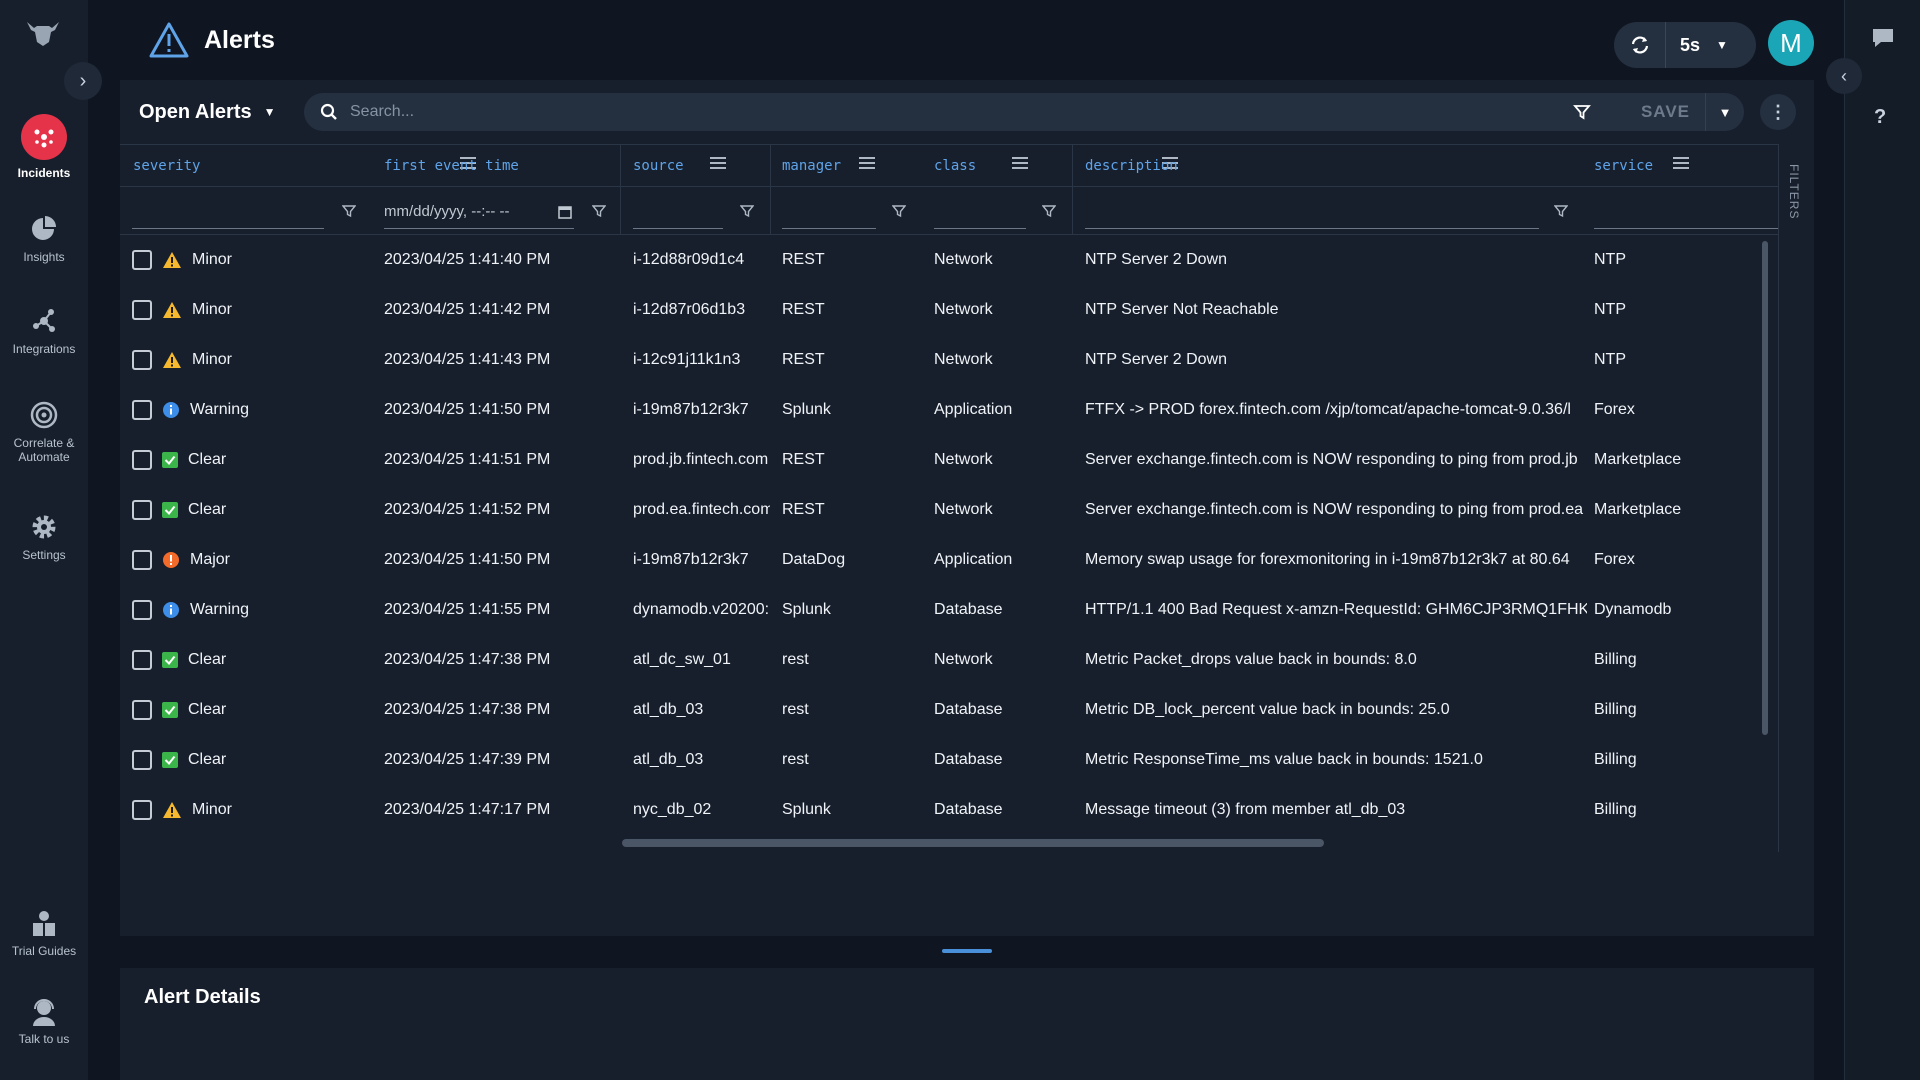  Describe the element at coordinates (268, 260) in the screenshot. I see `severity-cell: Minor` at that location.